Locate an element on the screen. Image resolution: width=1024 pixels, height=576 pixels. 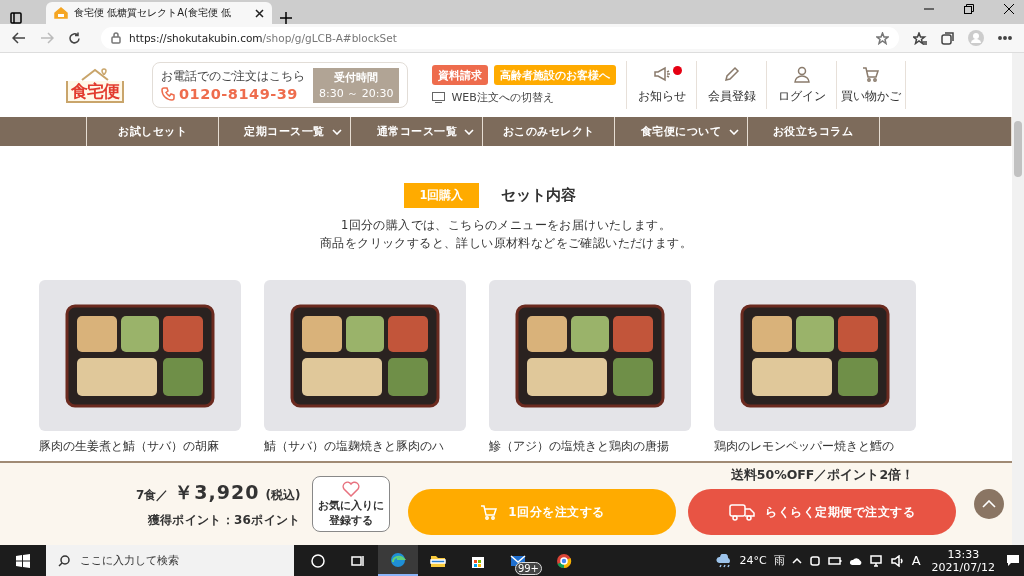
battery-icon is located at coordinates (834, 560).